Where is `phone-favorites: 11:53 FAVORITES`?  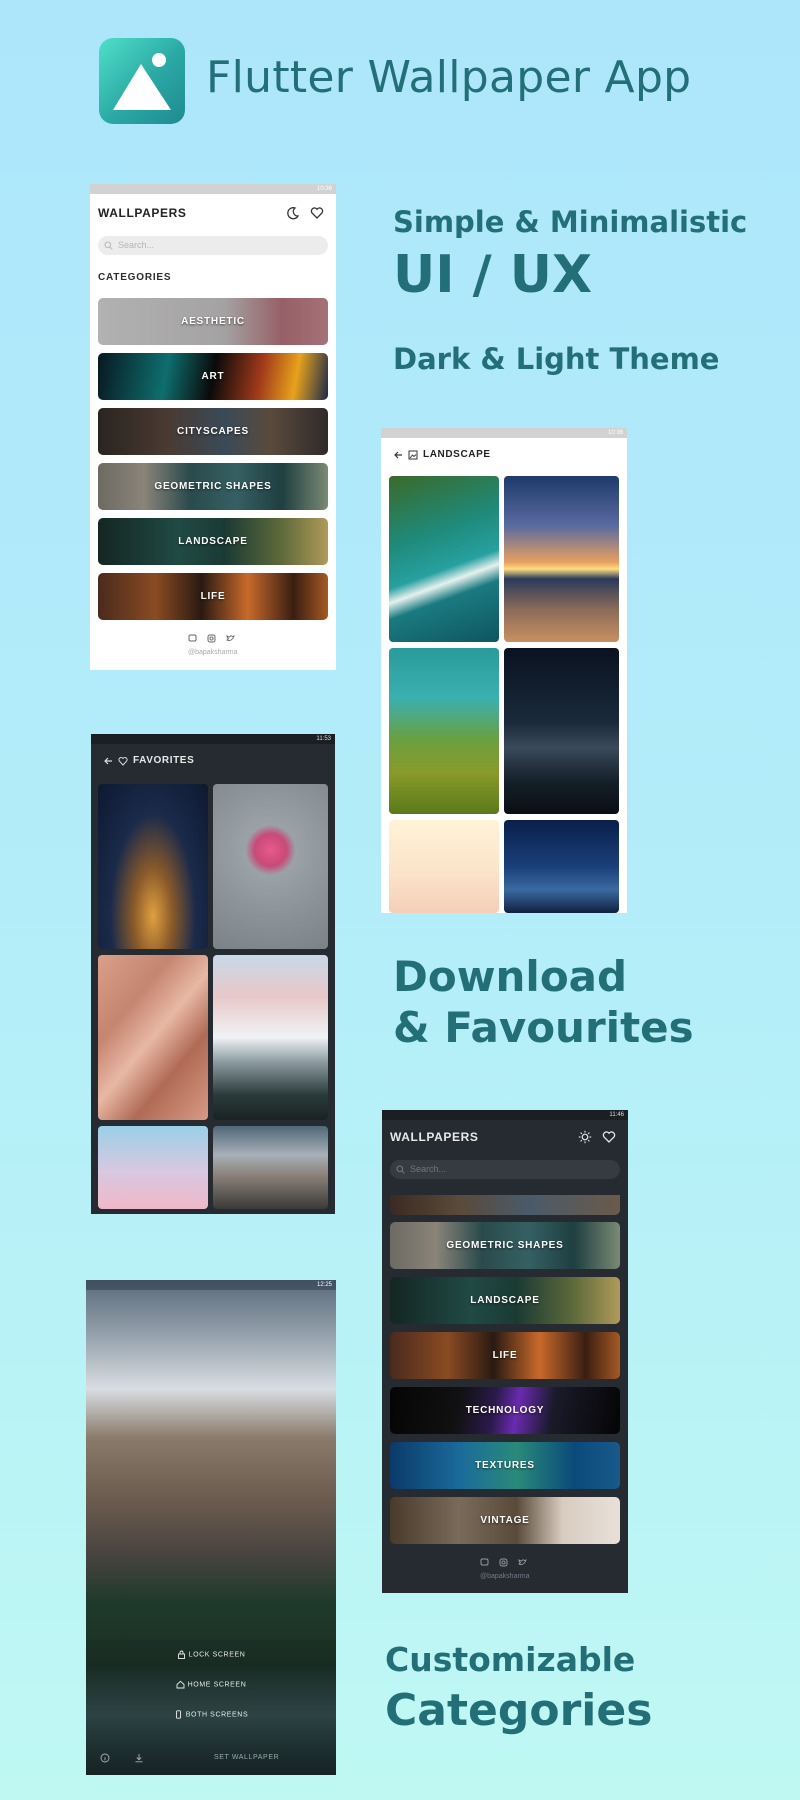 phone-favorites: 11:53 FAVORITES is located at coordinates (213, 974).